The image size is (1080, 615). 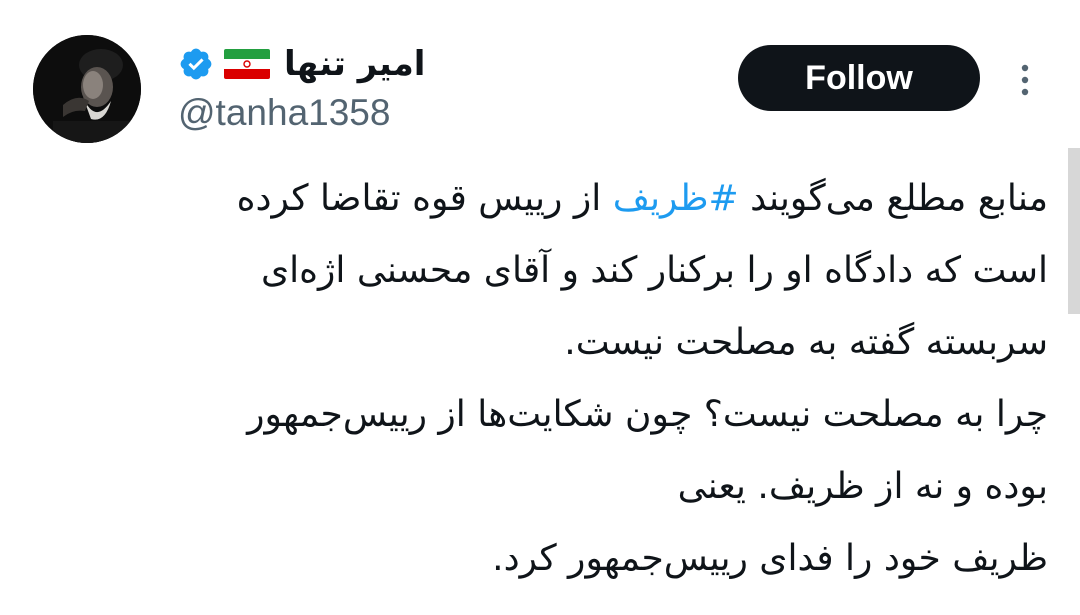 I want to click on scrollbar, so click(x=1074, y=231).